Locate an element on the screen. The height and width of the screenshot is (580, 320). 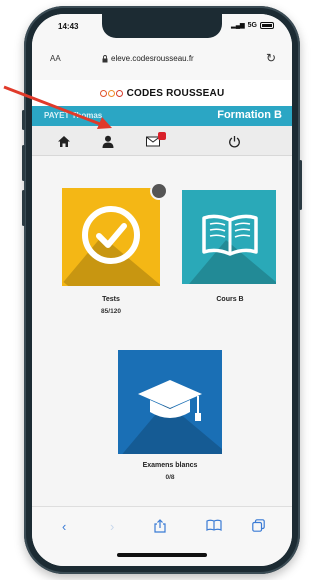
power-button is located at coordinates (300, 185).